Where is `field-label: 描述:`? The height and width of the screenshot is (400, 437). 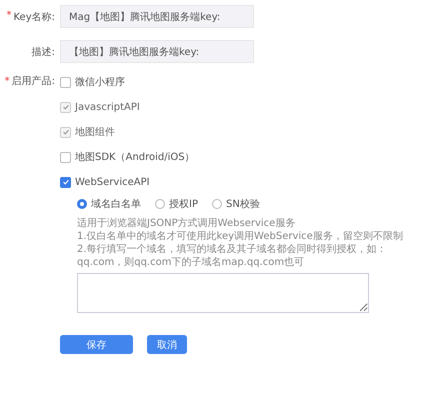
field-label: 描述: is located at coordinates (43, 52).